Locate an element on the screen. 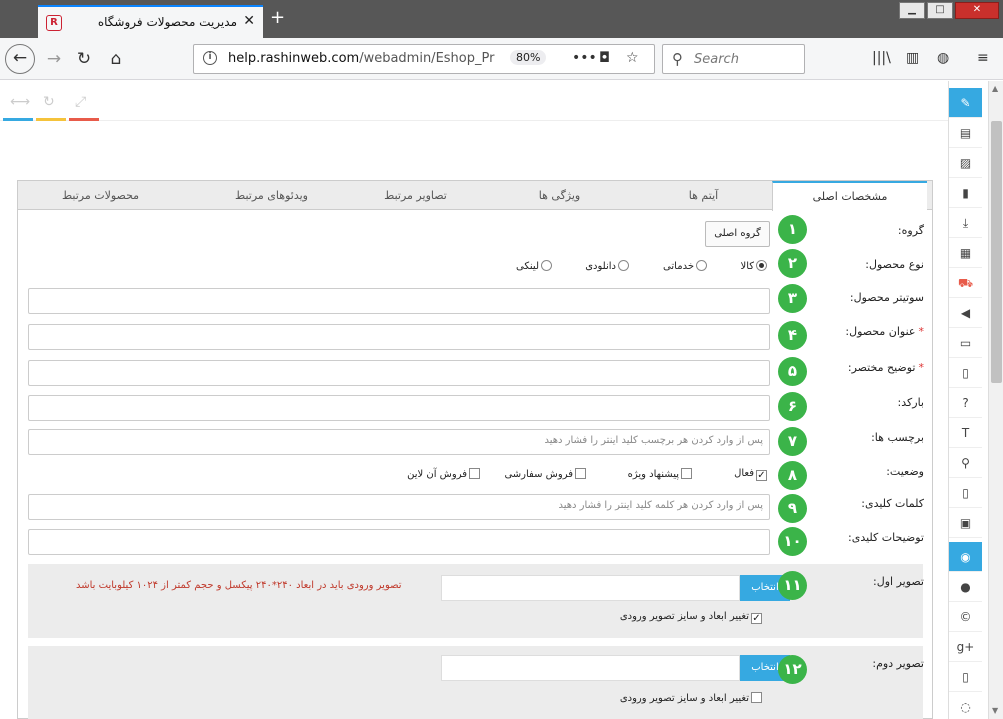  minimize-icon: ▁ is located at coordinates (912, 10).